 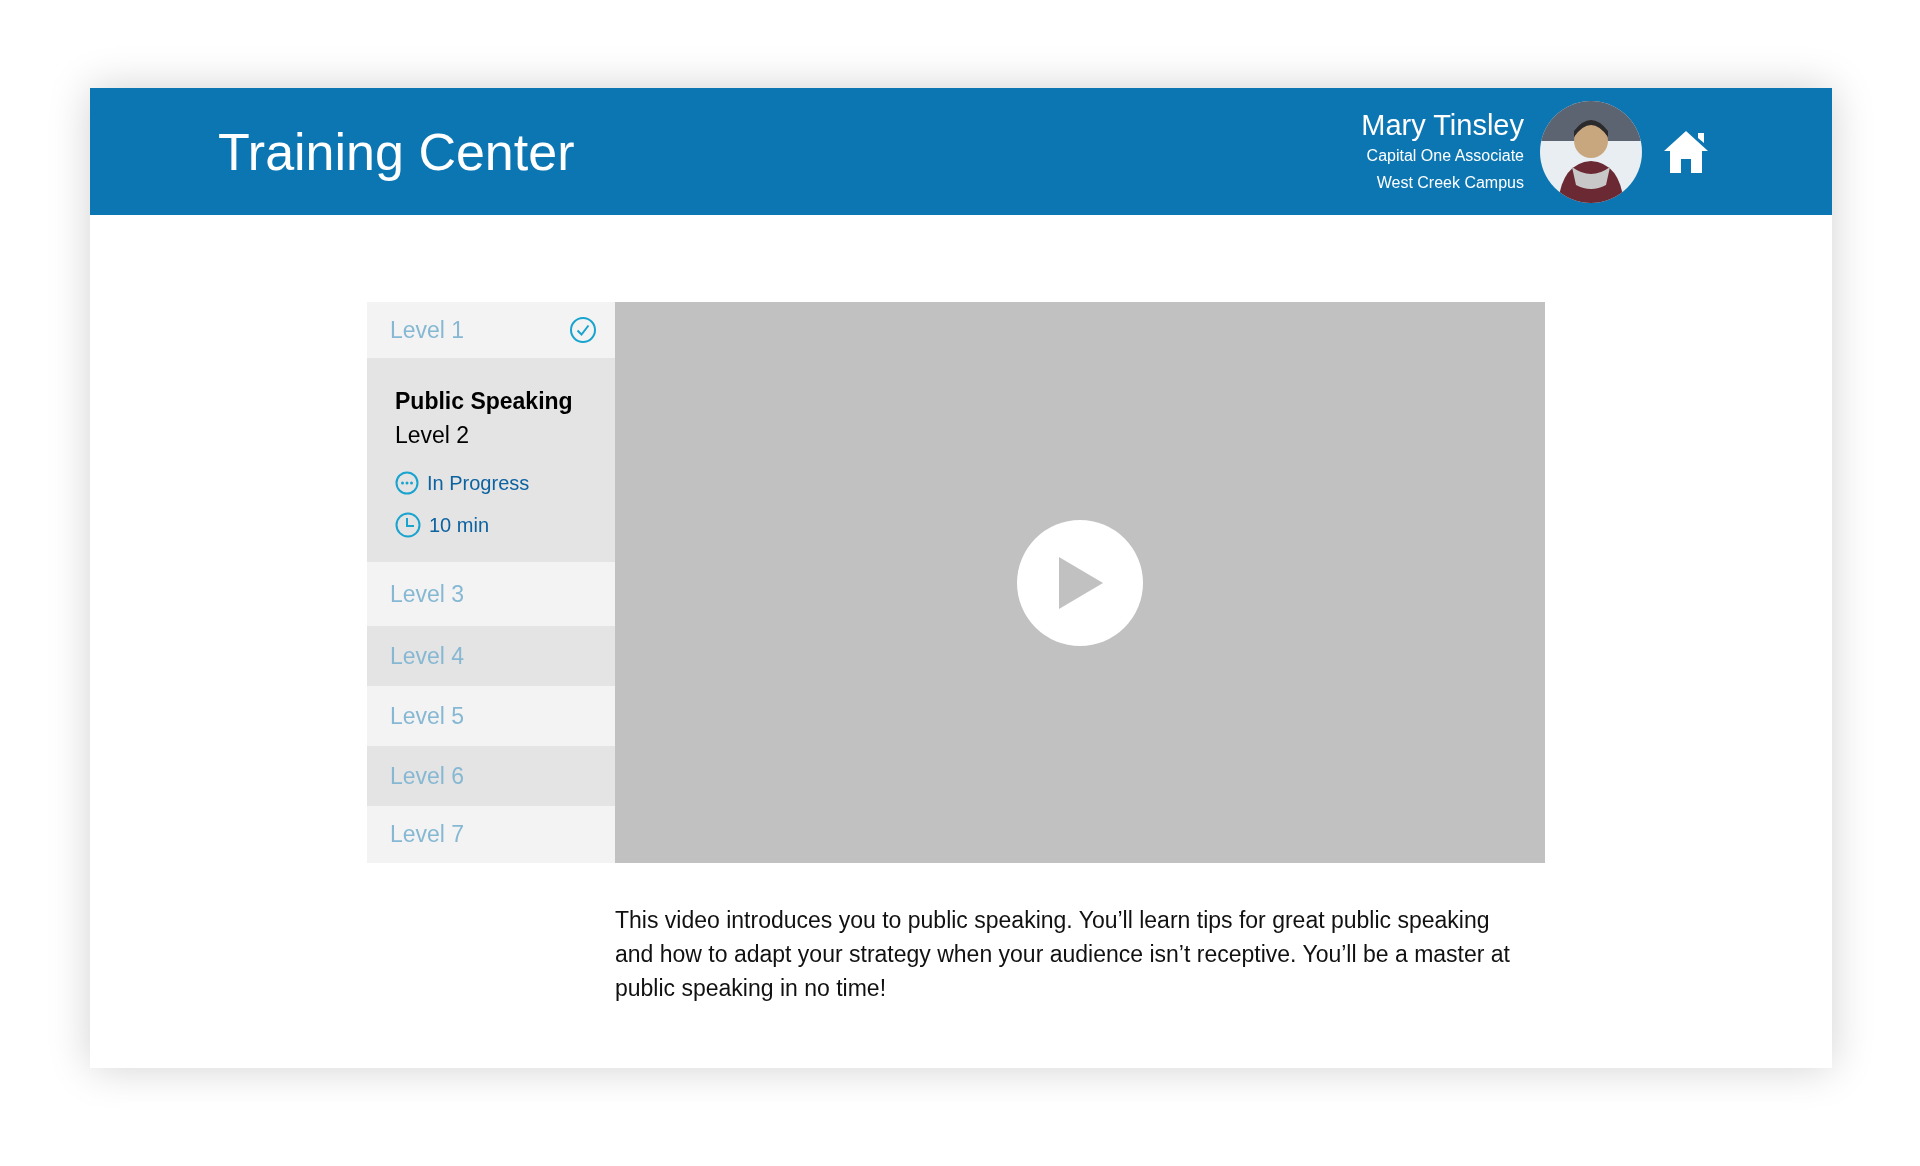 What do you see at coordinates (491, 330) in the screenshot?
I see `level-item: Level 1` at bounding box center [491, 330].